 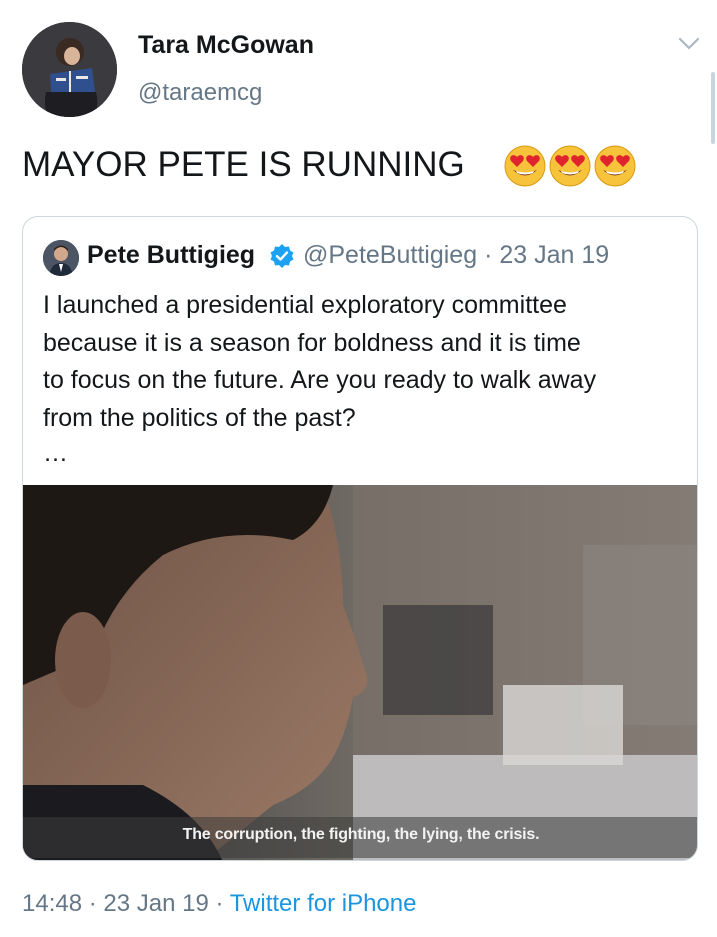 I want to click on chevron-down-icon, so click(x=689, y=44).